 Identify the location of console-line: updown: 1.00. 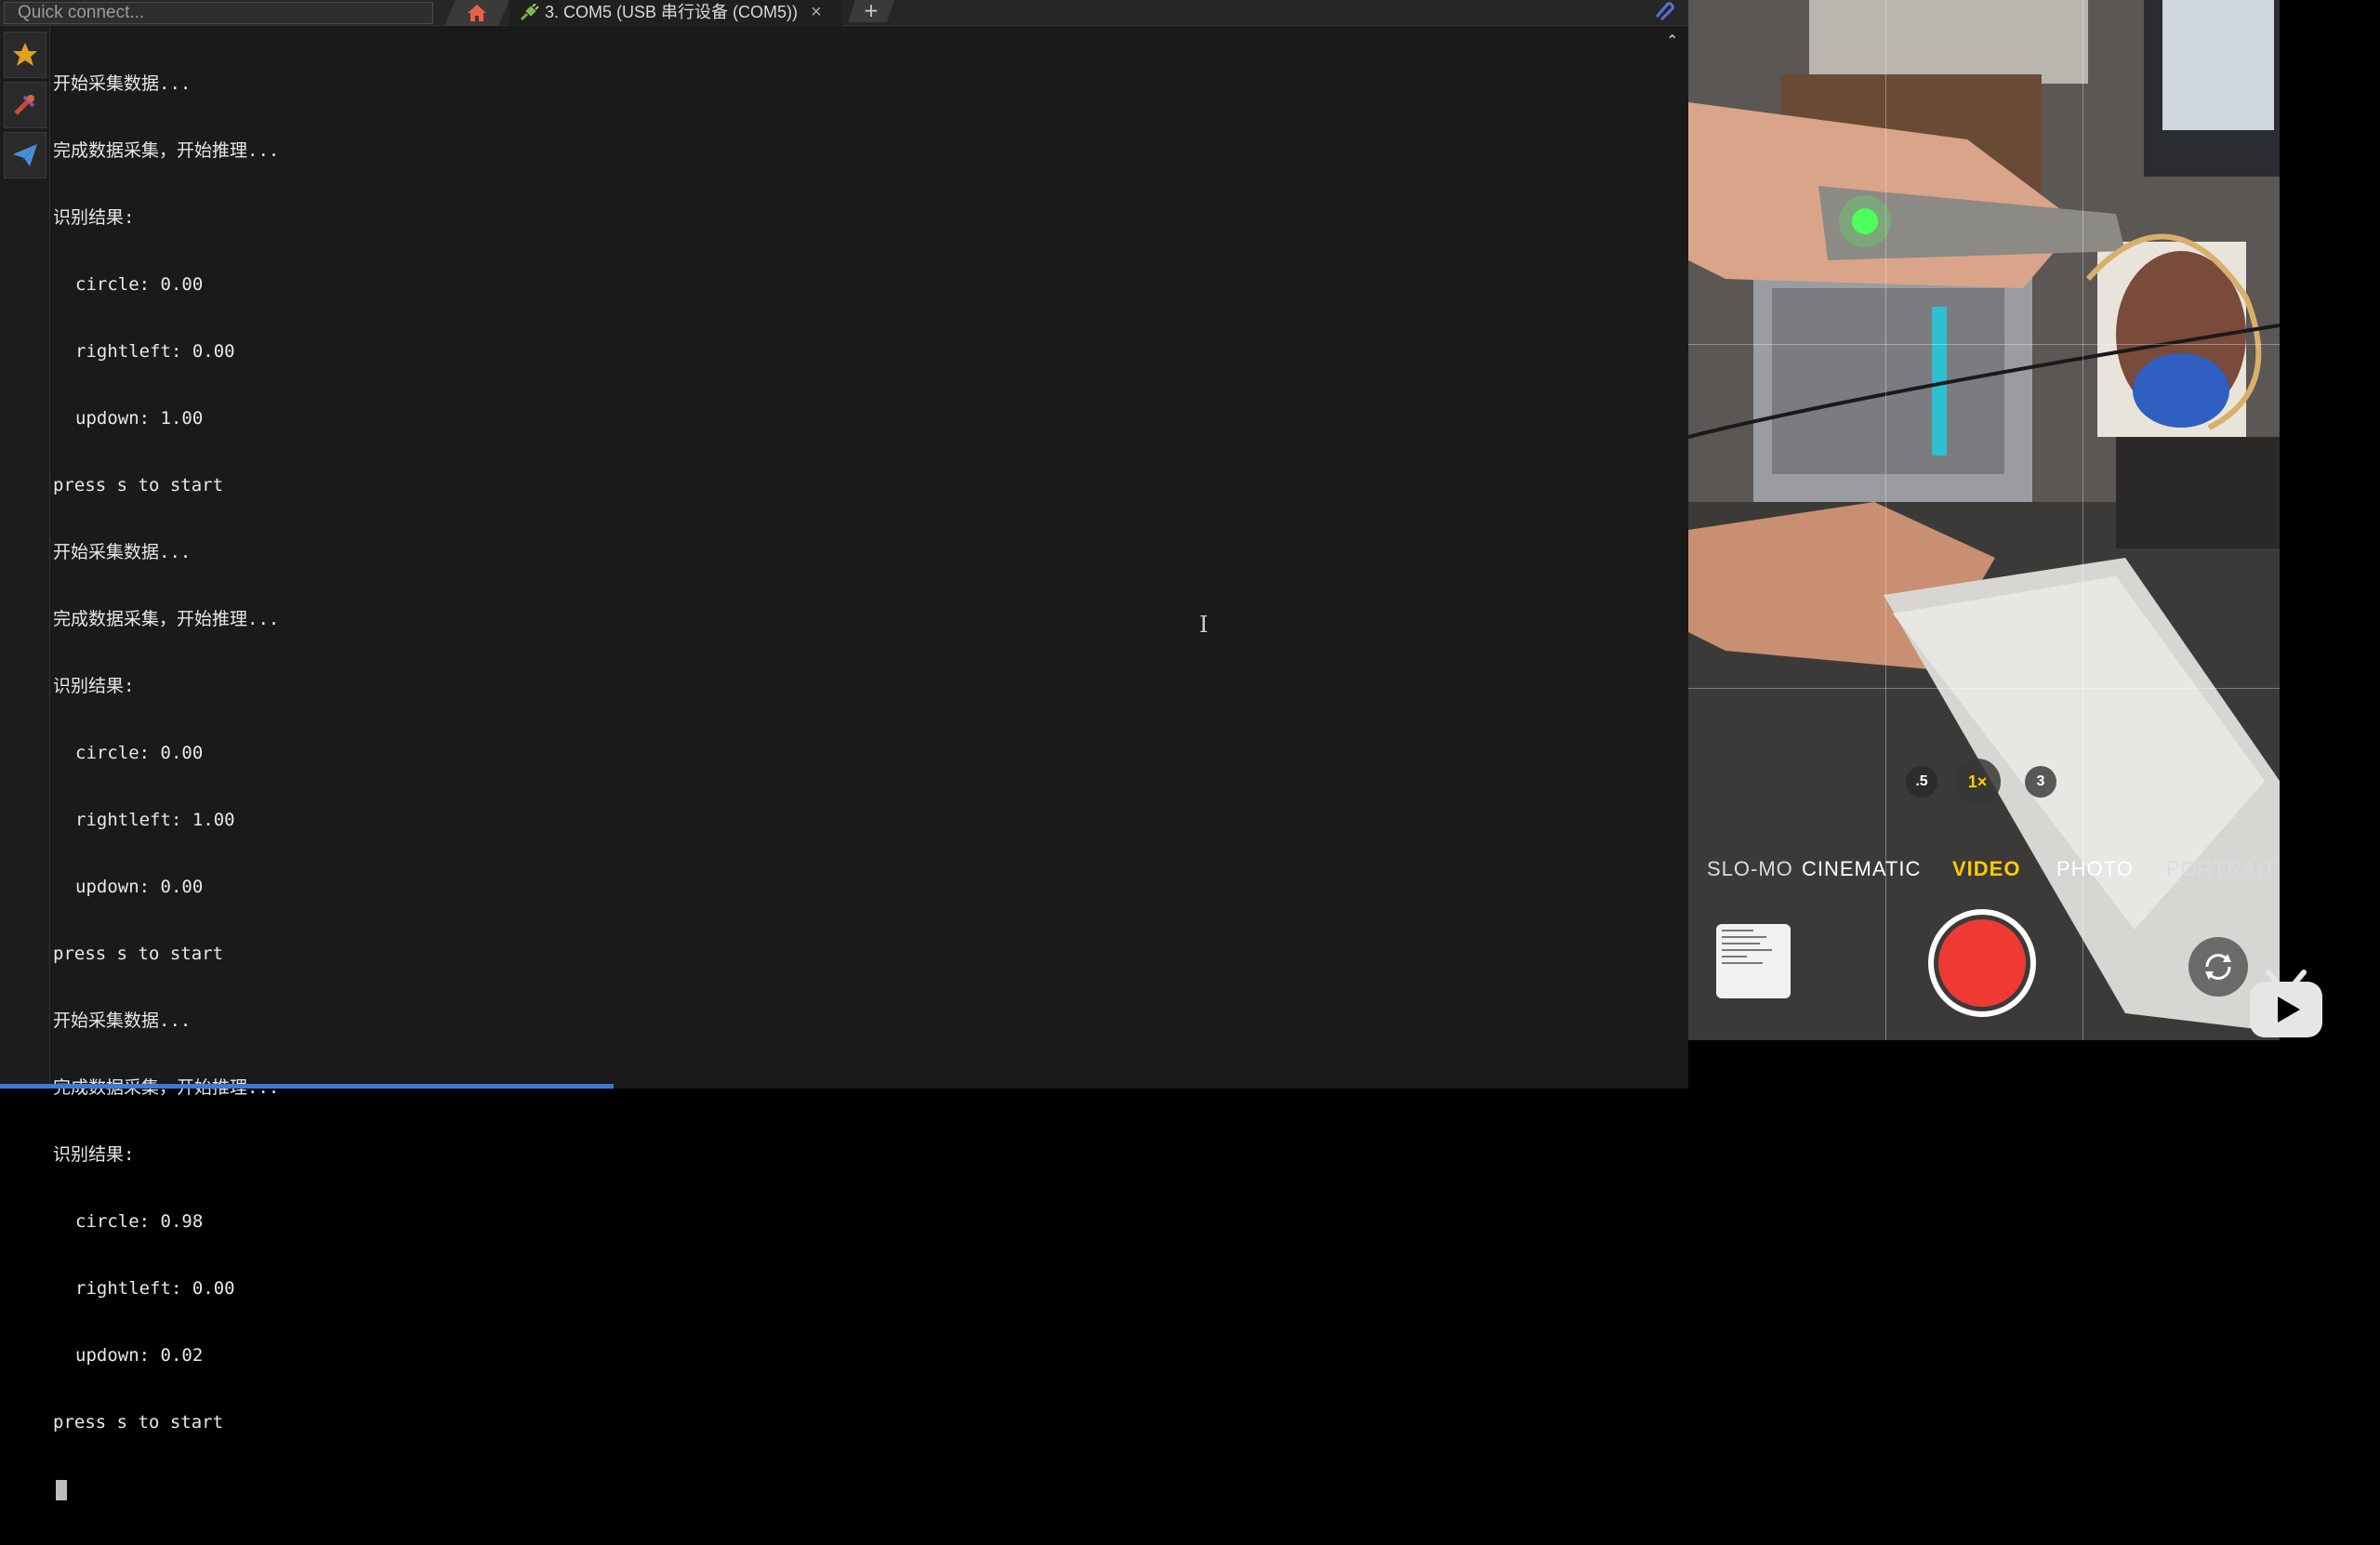
(139, 419).